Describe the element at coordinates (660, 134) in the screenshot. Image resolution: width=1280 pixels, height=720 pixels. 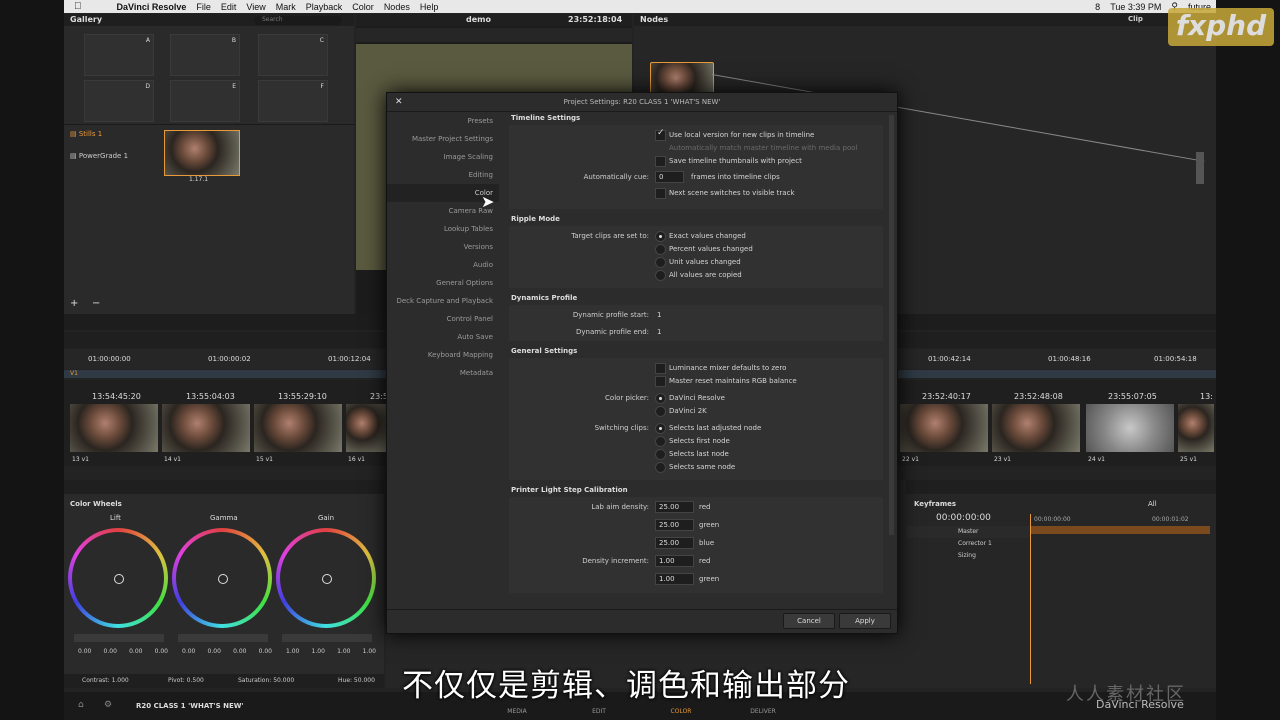
I see `use-local-checkbox: ✓` at that location.